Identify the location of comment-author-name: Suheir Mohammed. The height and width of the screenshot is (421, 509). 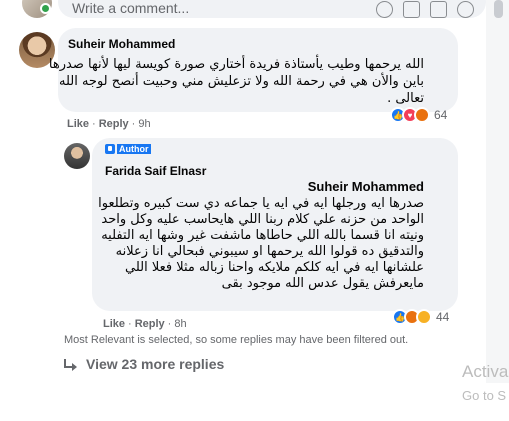
(121, 44).